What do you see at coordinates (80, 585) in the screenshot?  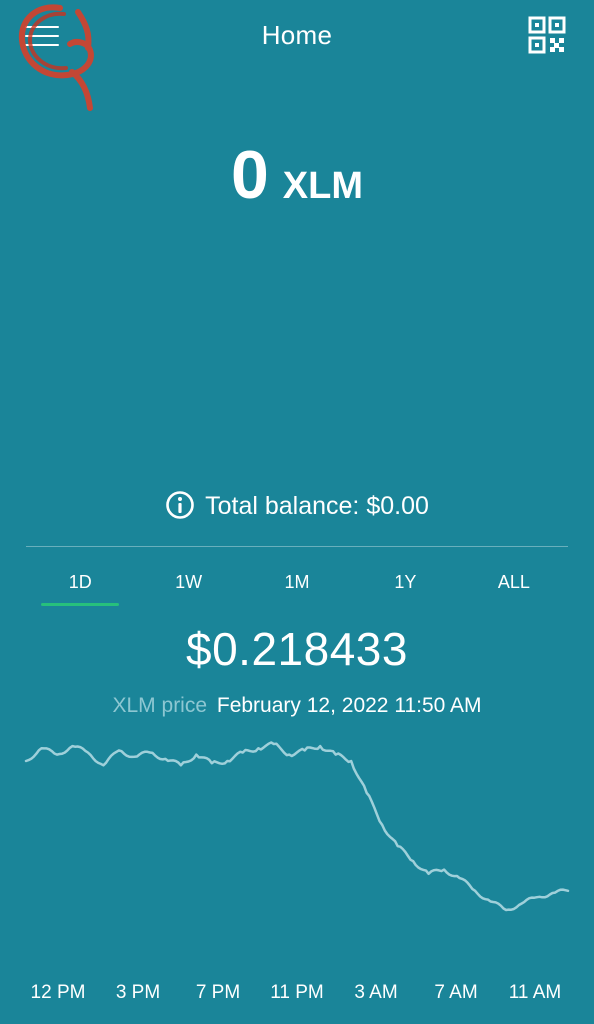 I see `tab-1d: 1D` at bounding box center [80, 585].